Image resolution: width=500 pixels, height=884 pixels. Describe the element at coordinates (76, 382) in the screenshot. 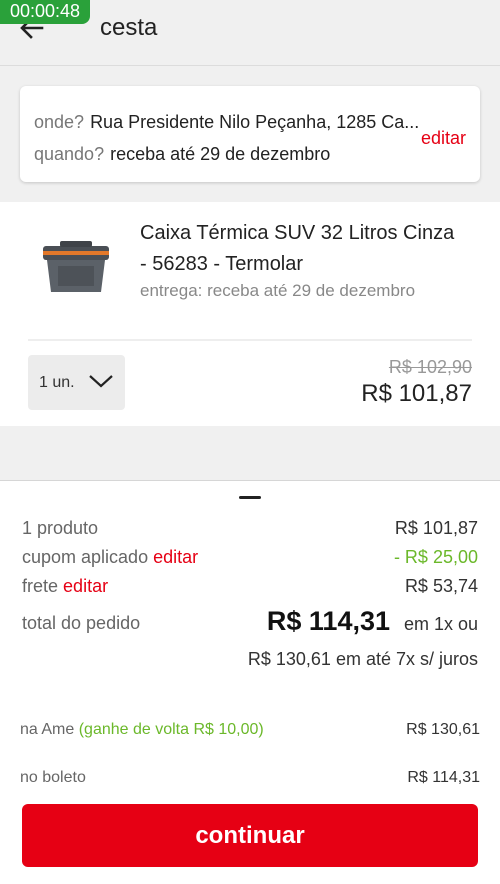

I see `quantity-select: 1 un.` at that location.